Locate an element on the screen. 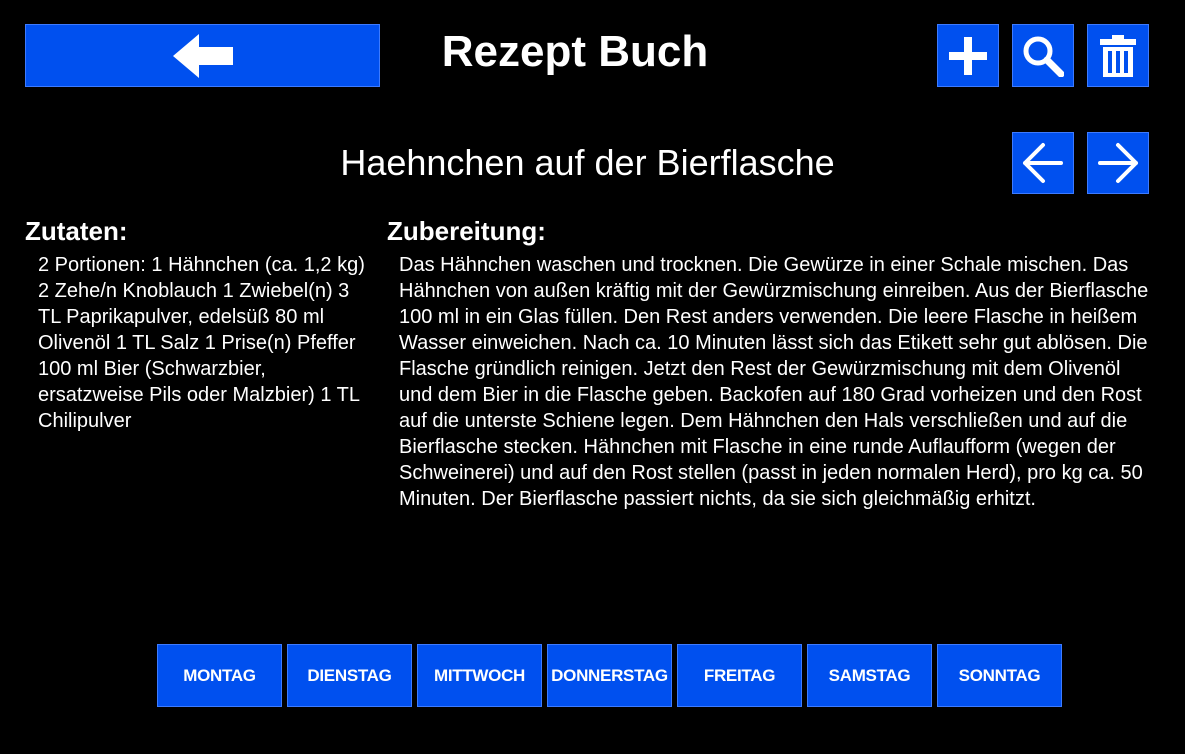  trash-icon is located at coordinates (1118, 55).